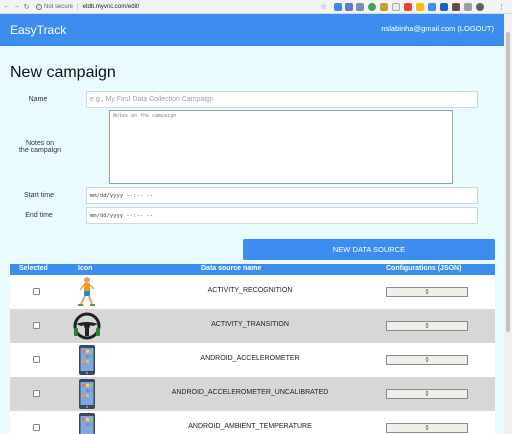  I want to click on header-icon: Icon, so click(85, 268).